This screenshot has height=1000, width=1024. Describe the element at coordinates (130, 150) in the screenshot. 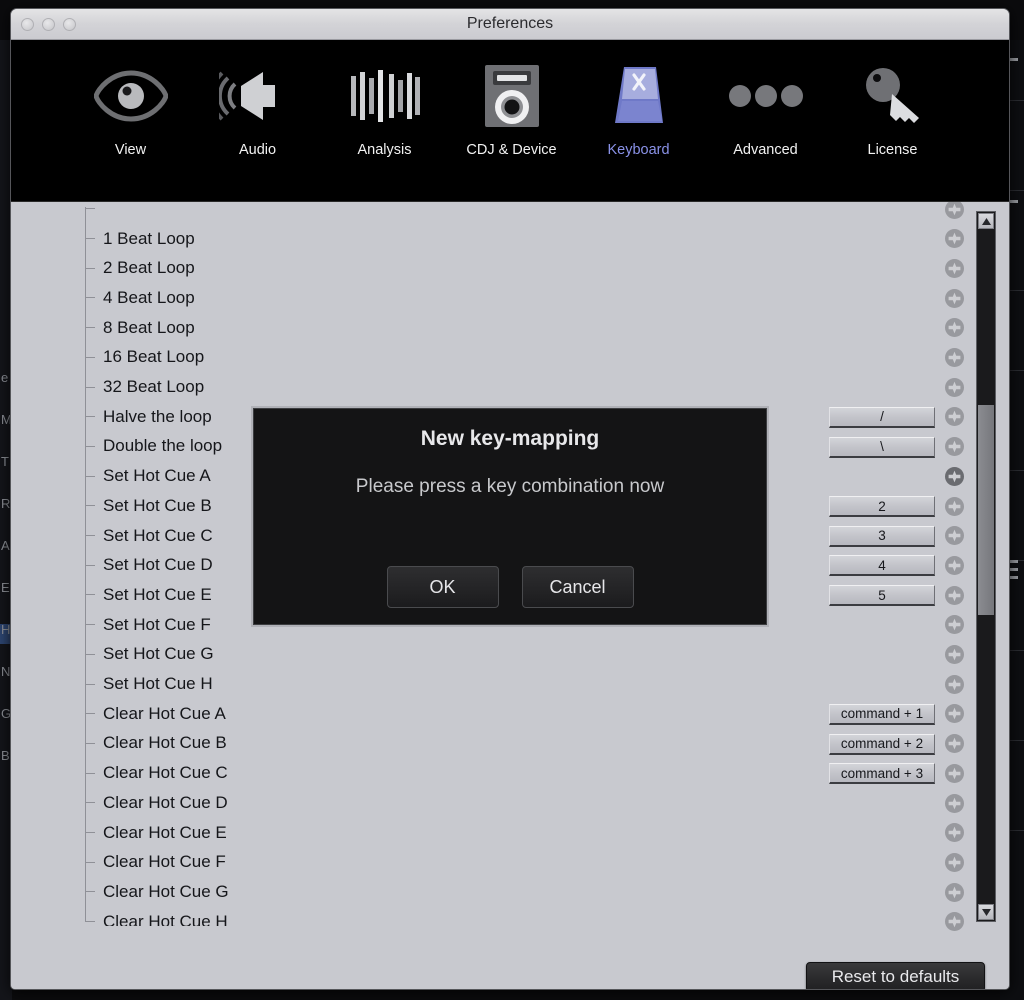

I see `toolbar-tab-label: View` at that location.